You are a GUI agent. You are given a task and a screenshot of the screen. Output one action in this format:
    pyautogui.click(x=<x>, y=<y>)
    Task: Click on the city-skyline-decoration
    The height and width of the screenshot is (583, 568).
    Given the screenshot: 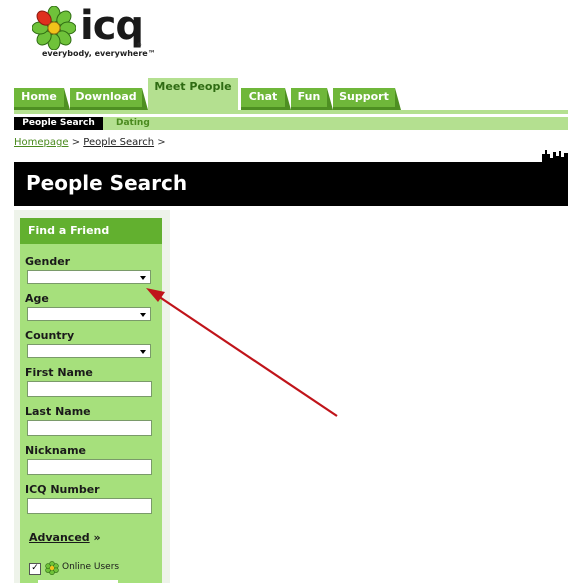 What is the action you would take?
    pyautogui.click(x=555, y=157)
    